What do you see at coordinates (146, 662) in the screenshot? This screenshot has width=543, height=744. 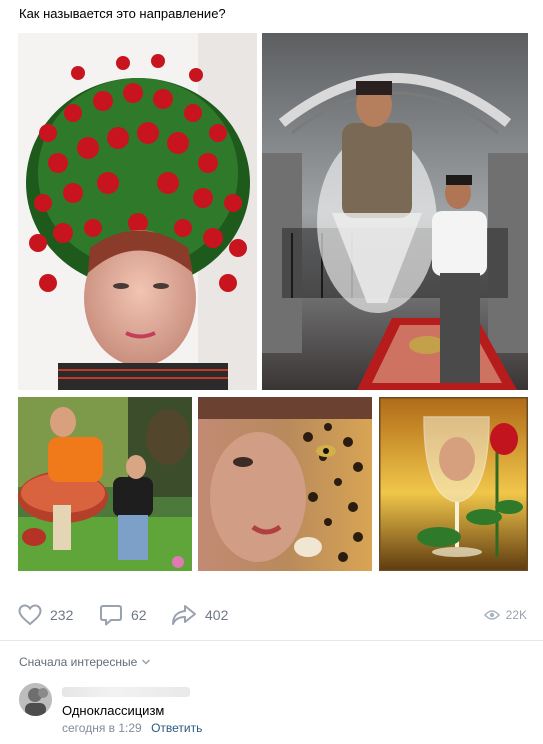 I see `chevron-down-icon` at bounding box center [146, 662].